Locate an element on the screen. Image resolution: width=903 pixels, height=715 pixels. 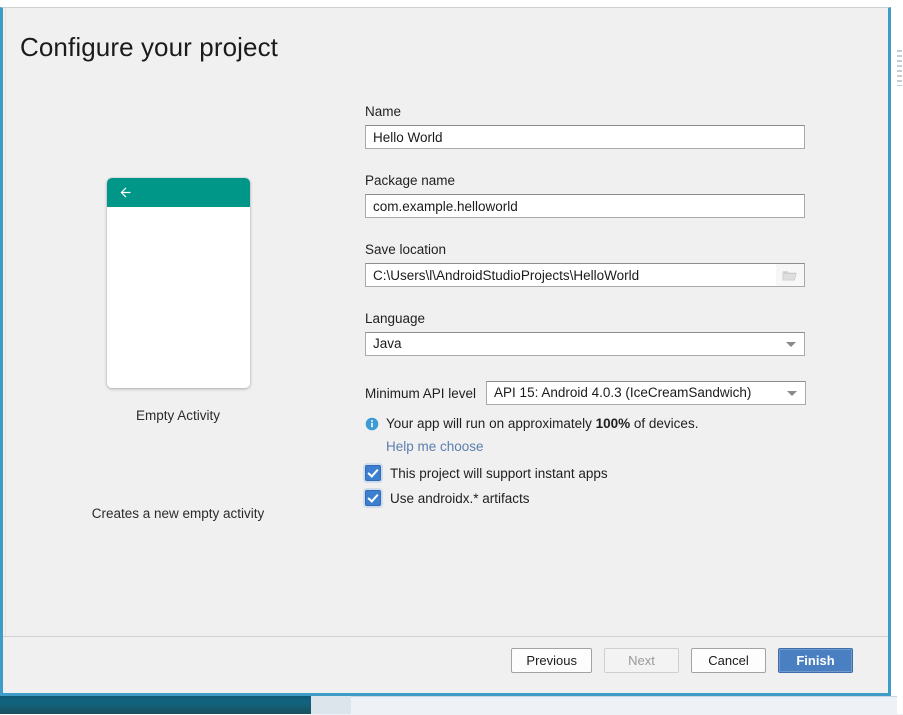
background-window-tile is located at coordinates (331, 705).